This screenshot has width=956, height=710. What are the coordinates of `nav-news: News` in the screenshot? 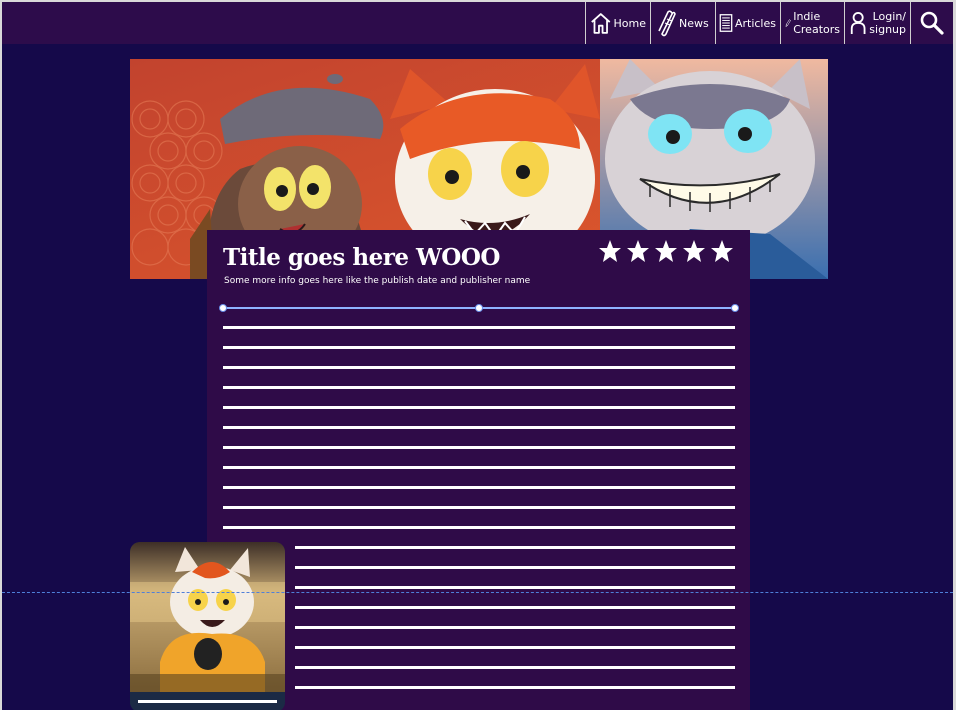 It's located at (683, 23).